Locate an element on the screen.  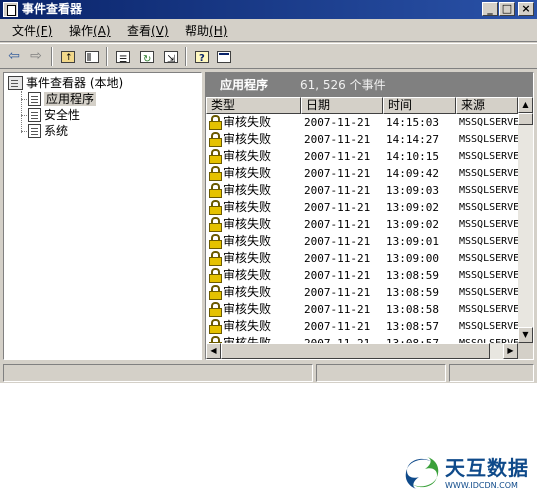
menu-file: 文件(F) is located at coordinates (32, 31).